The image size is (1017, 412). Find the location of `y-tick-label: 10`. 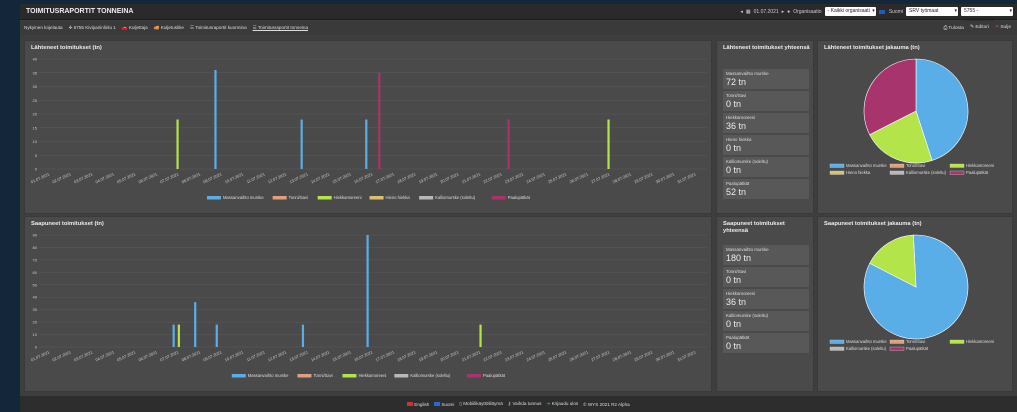

y-tick-label: 10 is located at coordinates (35, 141).